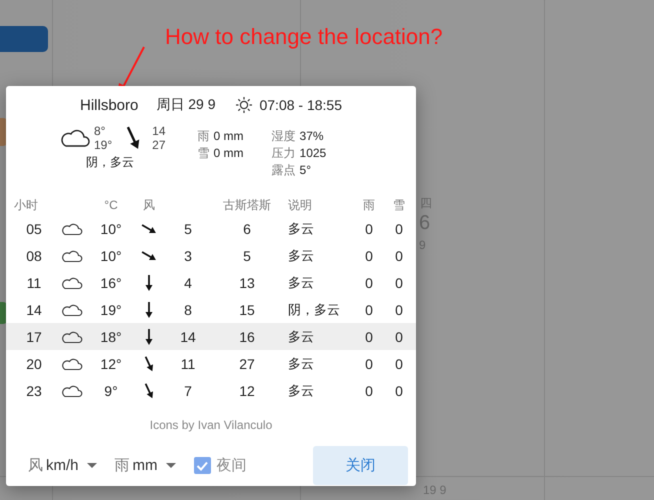 Image resolution: width=654 pixels, height=500 pixels. Describe the element at coordinates (369, 205) in the screenshot. I see `column-header: 雨` at that location.